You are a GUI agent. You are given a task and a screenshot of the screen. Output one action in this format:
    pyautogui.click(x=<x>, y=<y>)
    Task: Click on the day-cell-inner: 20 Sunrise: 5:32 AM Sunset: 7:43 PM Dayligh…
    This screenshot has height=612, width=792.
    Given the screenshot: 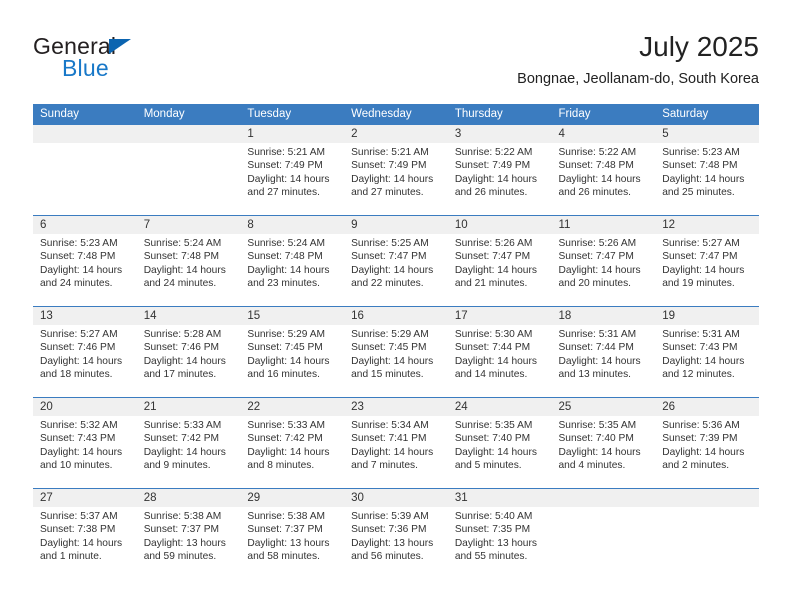 What is the action you would take?
    pyautogui.click(x=85, y=443)
    